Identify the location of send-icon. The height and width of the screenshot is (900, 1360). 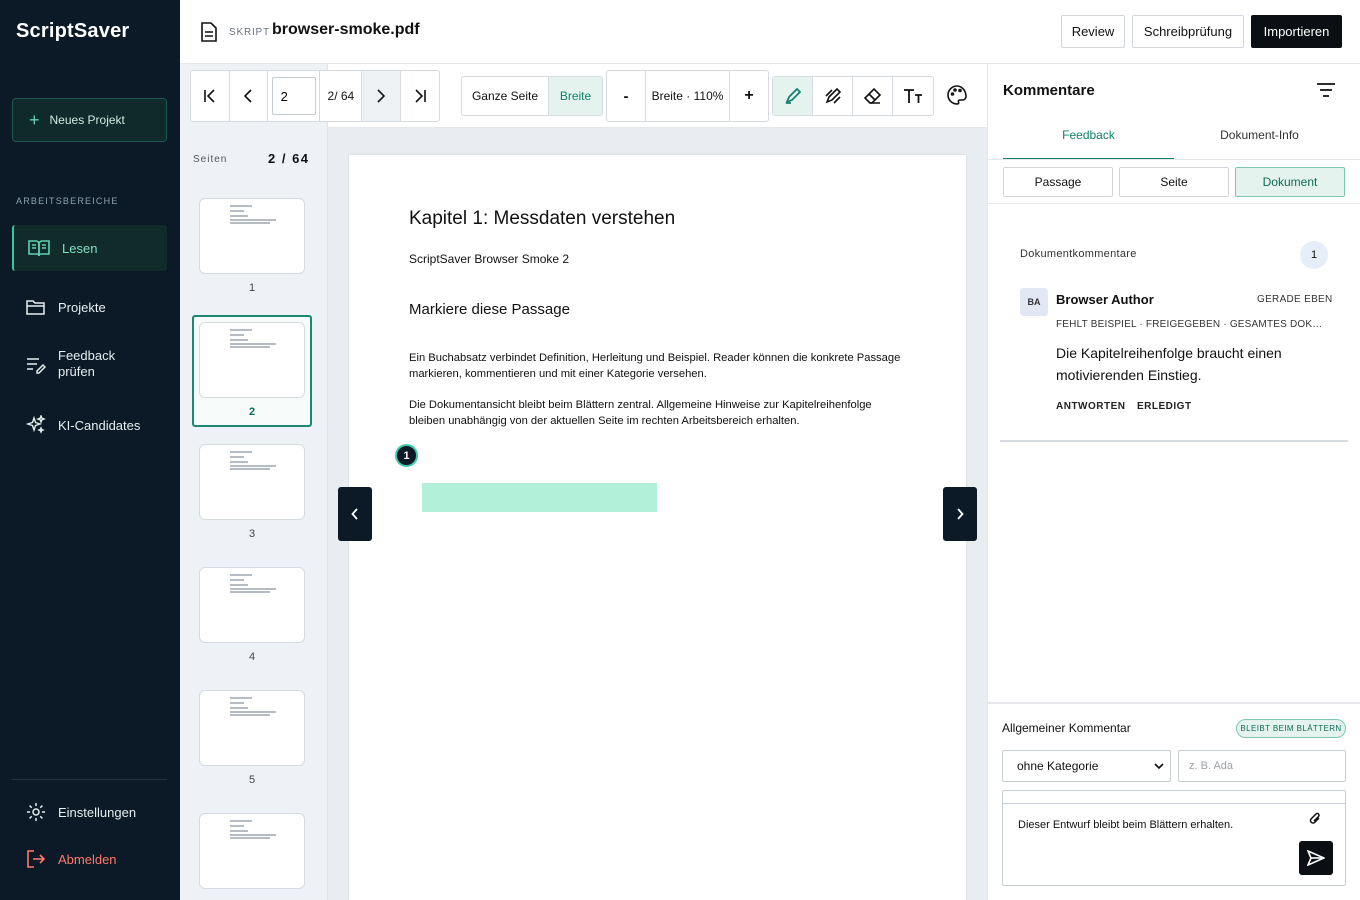
(1316, 858).